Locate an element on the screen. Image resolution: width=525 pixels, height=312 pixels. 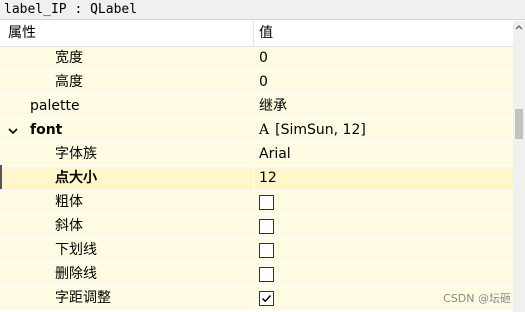
property-name: 宽度 is located at coordinates (69, 58).